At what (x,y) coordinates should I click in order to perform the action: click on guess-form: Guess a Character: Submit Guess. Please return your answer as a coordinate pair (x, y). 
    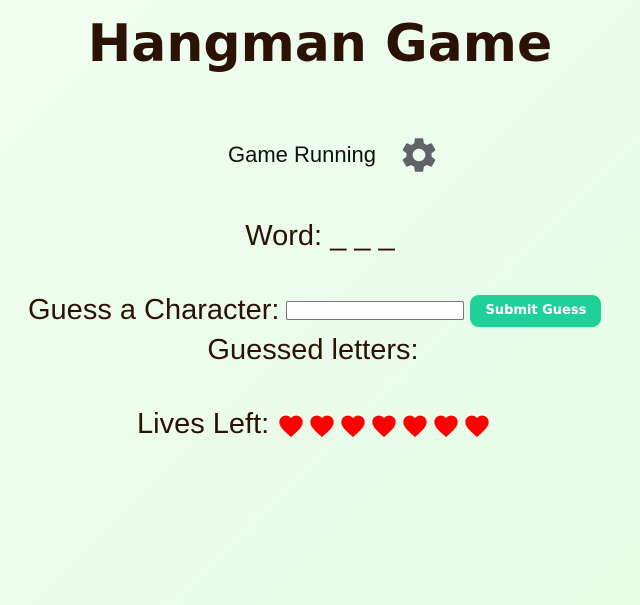
    Looking at the image, I should click on (315, 310).